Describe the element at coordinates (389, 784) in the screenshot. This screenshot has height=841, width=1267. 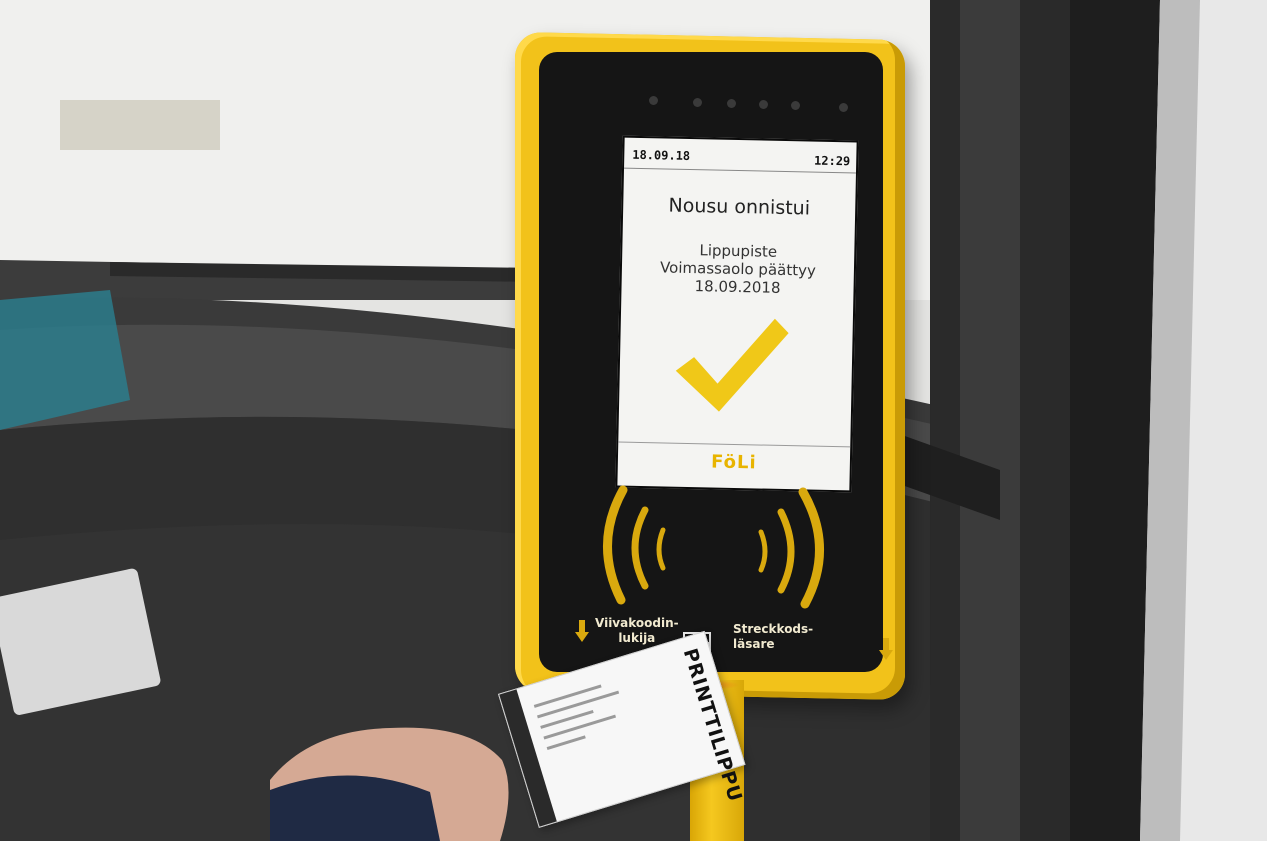
I see `passenger-hand` at that location.